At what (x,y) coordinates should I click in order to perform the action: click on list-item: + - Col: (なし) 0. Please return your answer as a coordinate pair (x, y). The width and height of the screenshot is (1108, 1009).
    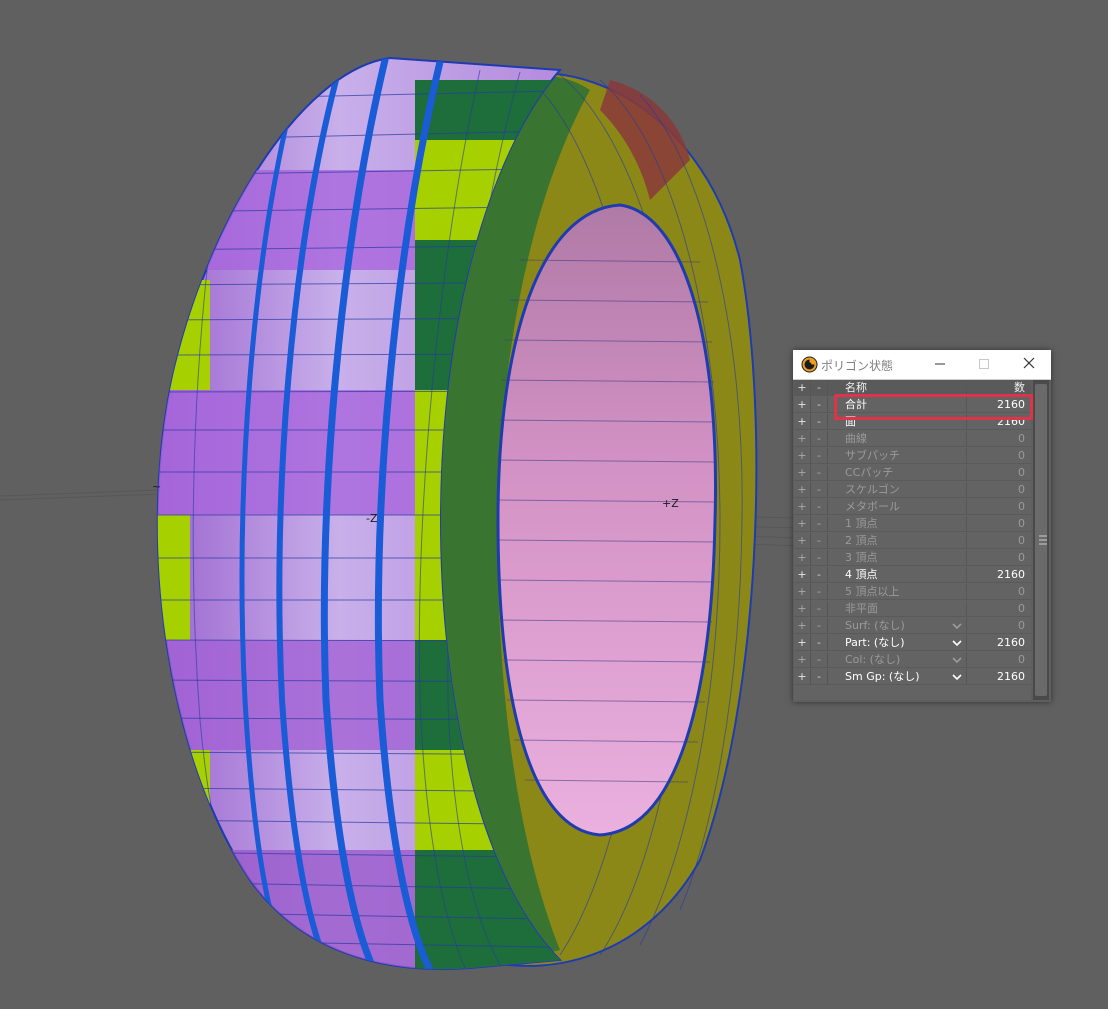
    Looking at the image, I should click on (912, 660).